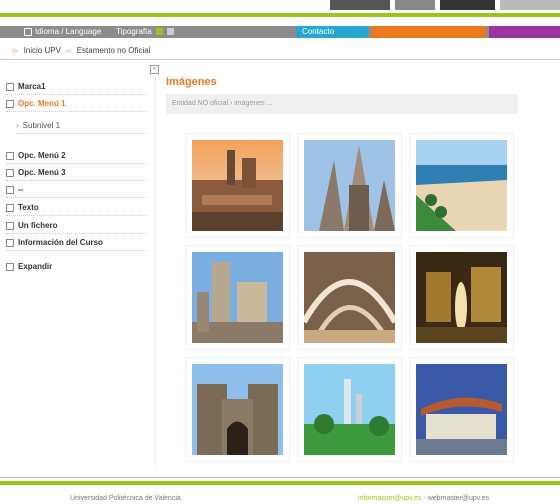 The width and height of the screenshot is (560, 504). Describe the element at coordinates (154, 69) in the screenshot. I see `collapse-sidebar-icon: «` at that location.